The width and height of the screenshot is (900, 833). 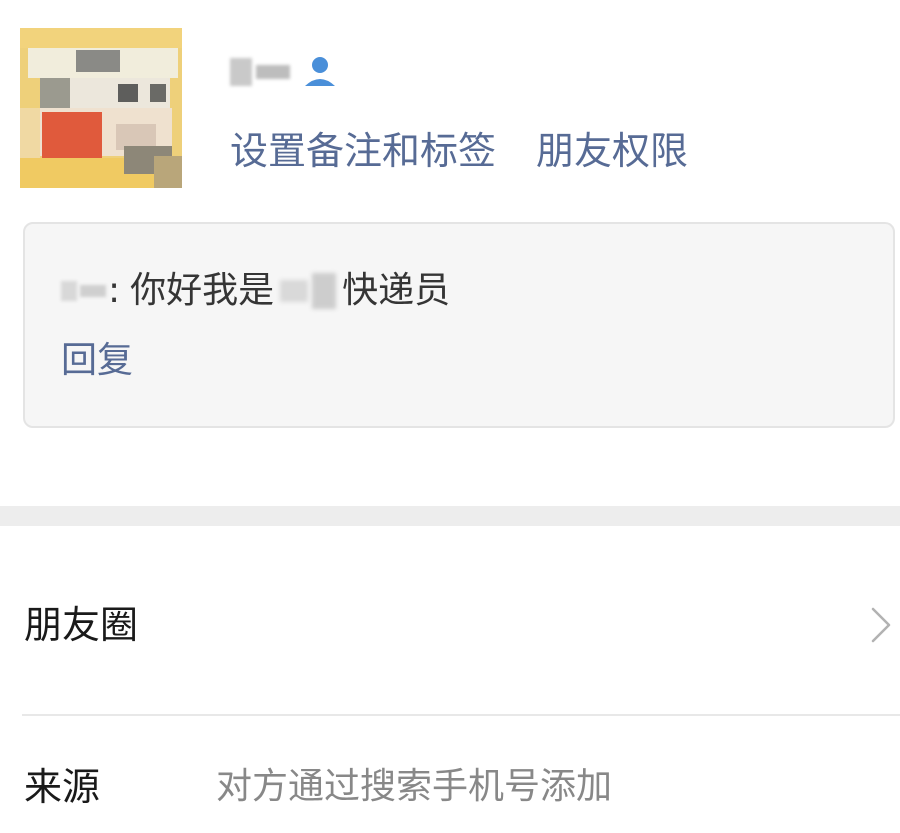 I want to click on source-row: 来源 对方通过搜索手机号添加, so click(x=450, y=774).